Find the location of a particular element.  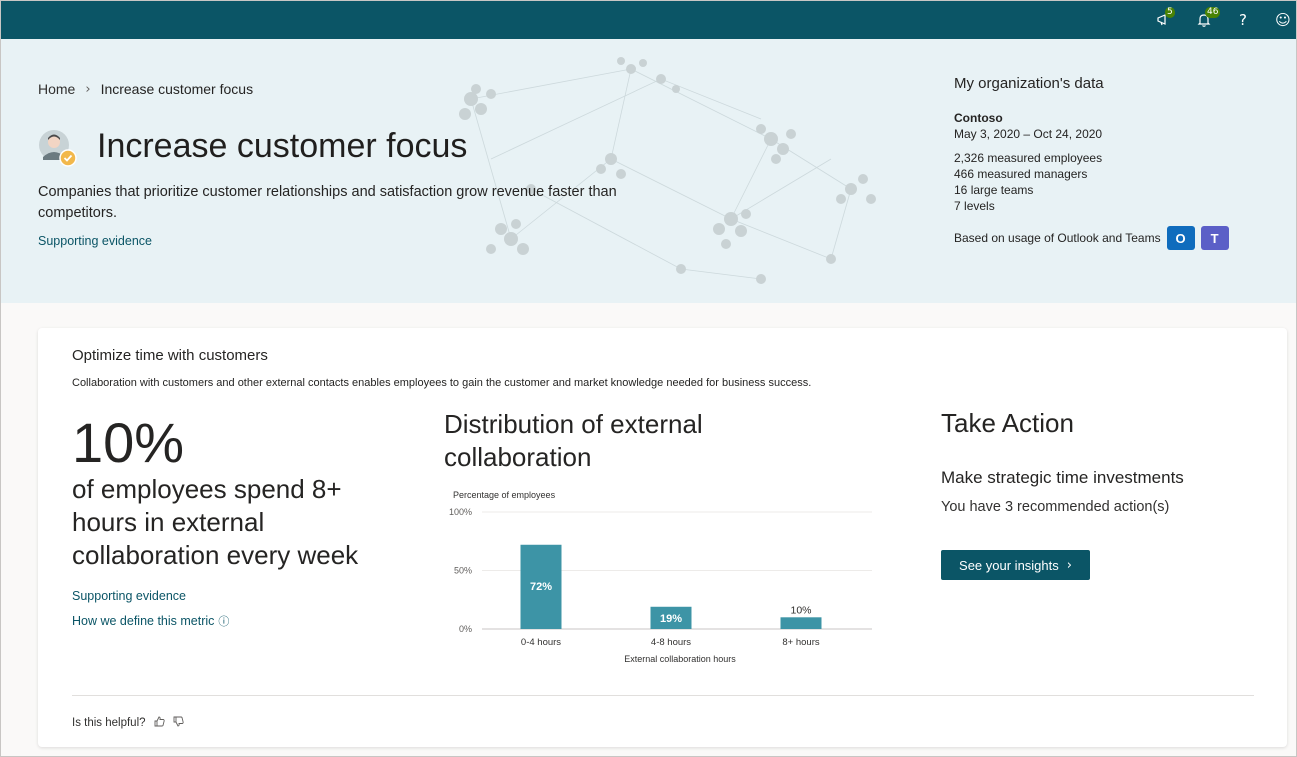

megaphone-icon: 5 is located at coordinates (1164, 19).